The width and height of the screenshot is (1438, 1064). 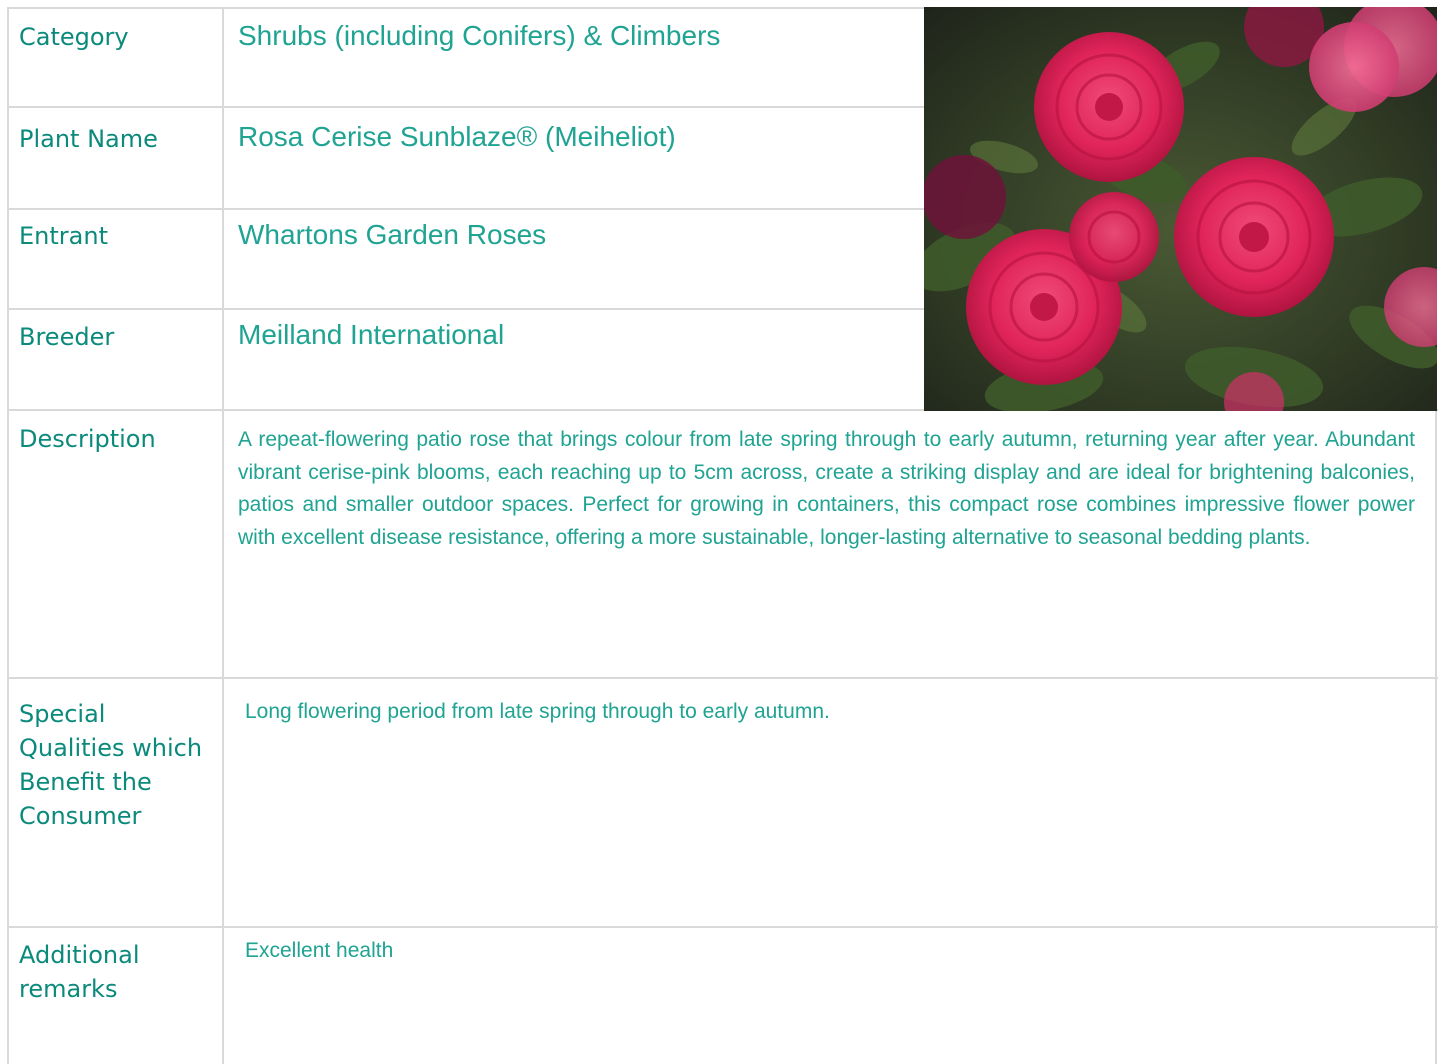 I want to click on special-qualities-label-line: Consumer, so click(x=80, y=816).